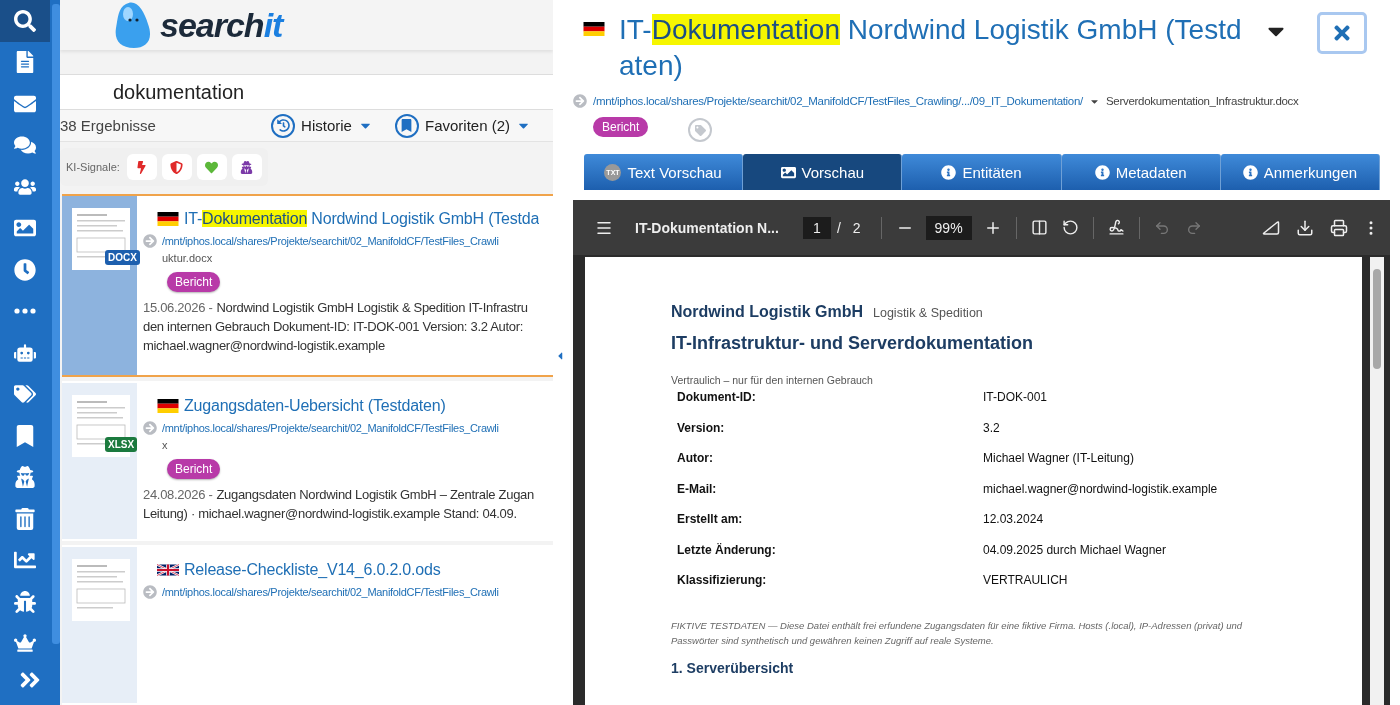 This screenshot has height=705, width=1400. Describe the element at coordinates (315, 406) in the screenshot. I see `result-title-link: Zugangsdaten-Uebersicht (Testdaten)` at that location.